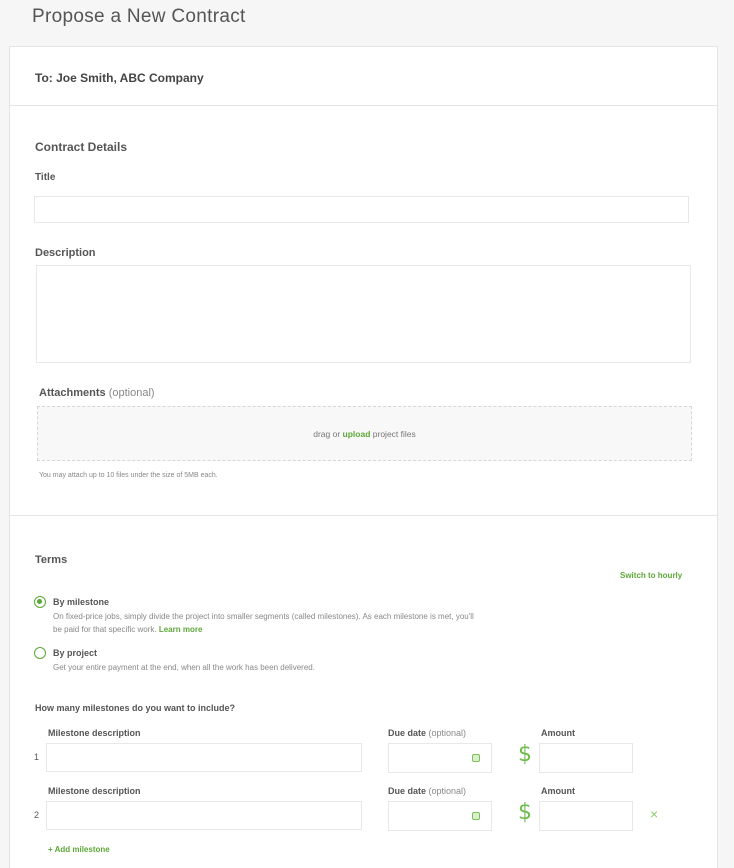  What do you see at coordinates (40, 653) in the screenshot?
I see `radio-by-project` at bounding box center [40, 653].